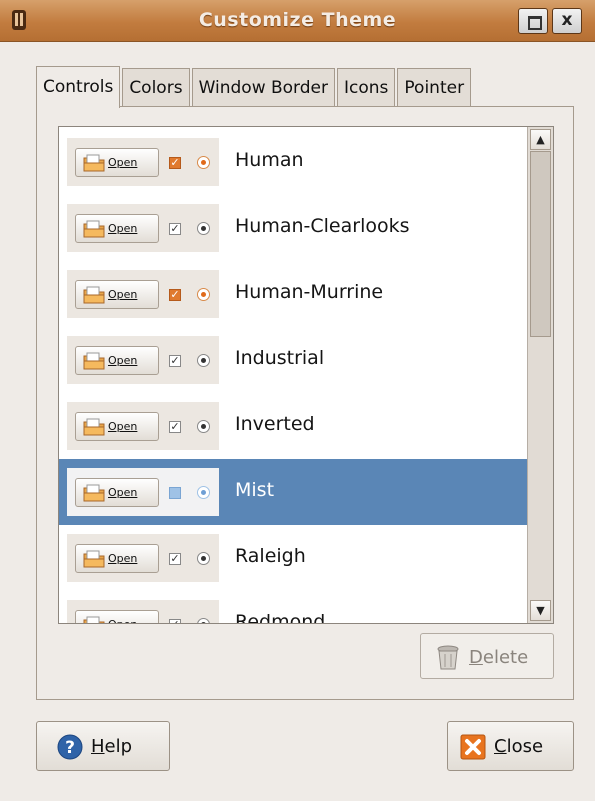  I want to click on close-icon: x, so click(567, 20).